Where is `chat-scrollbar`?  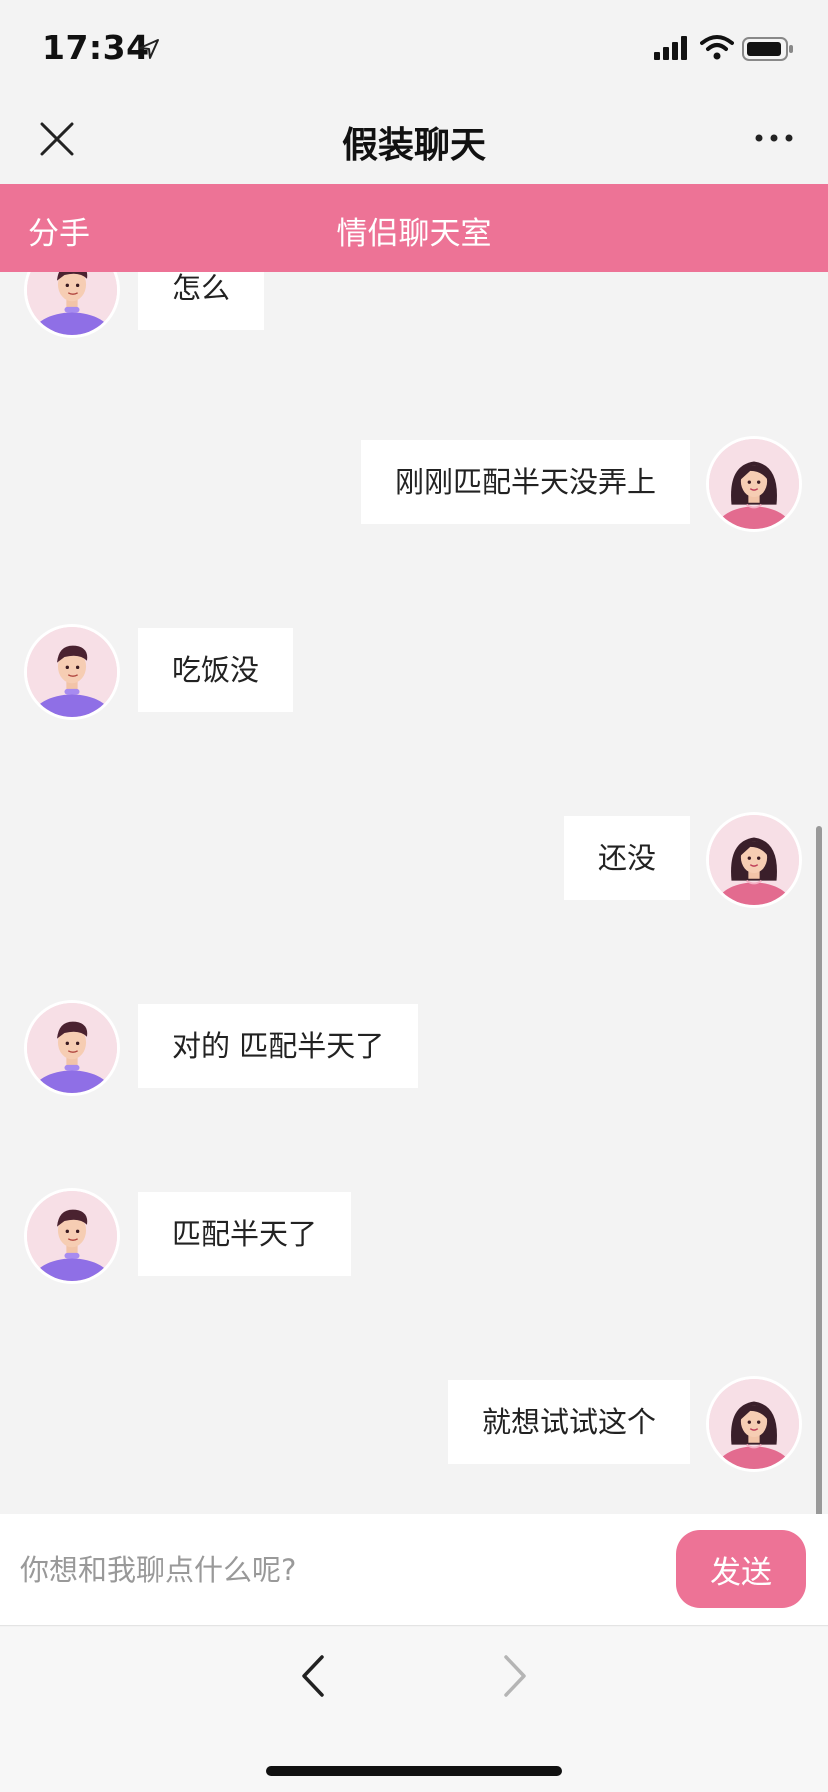 chat-scrollbar is located at coordinates (819, 1223).